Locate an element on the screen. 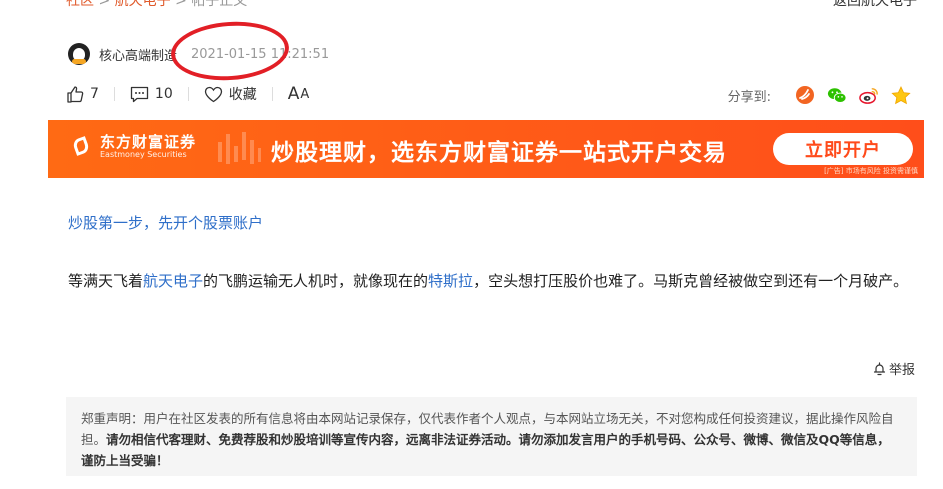  report-bell-icon is located at coordinates (879, 368).